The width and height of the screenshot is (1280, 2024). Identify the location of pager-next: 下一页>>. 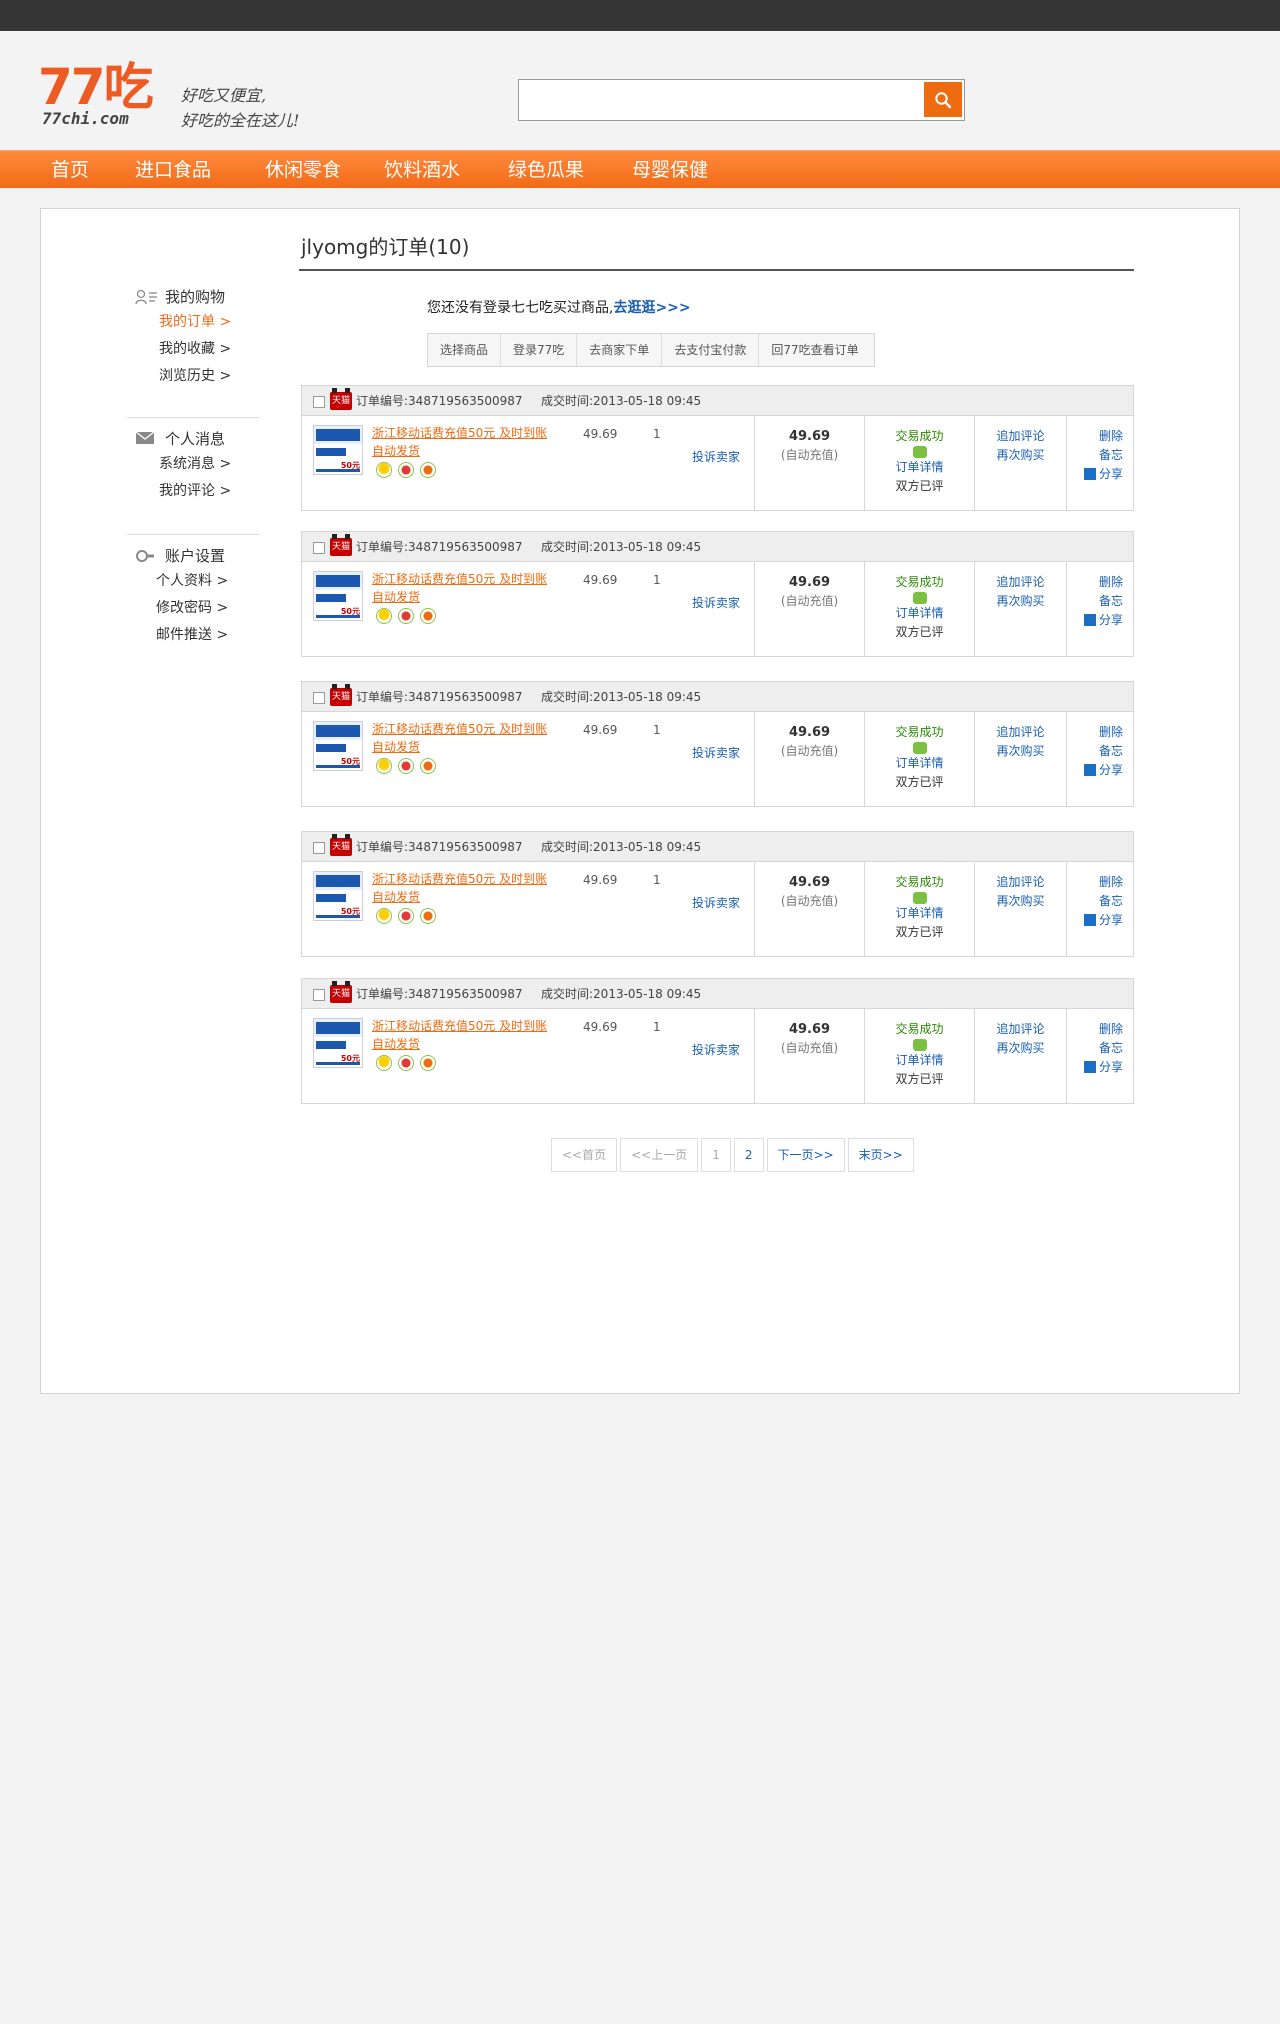
(805, 1155).